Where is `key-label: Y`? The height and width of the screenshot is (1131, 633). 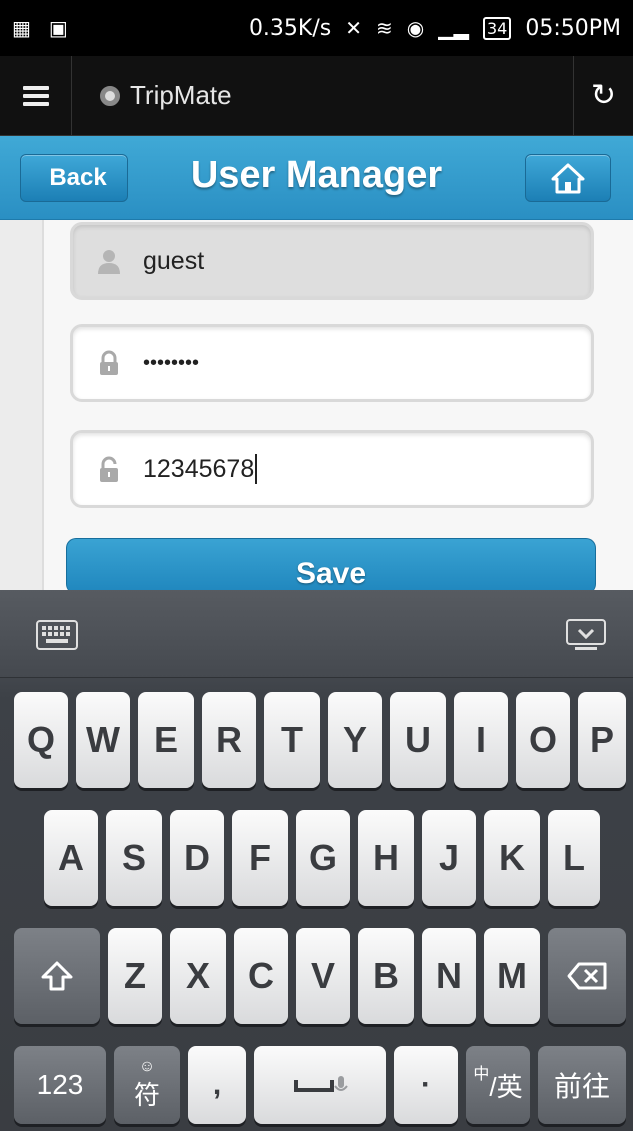
key-label: Y is located at coordinates (354, 739).